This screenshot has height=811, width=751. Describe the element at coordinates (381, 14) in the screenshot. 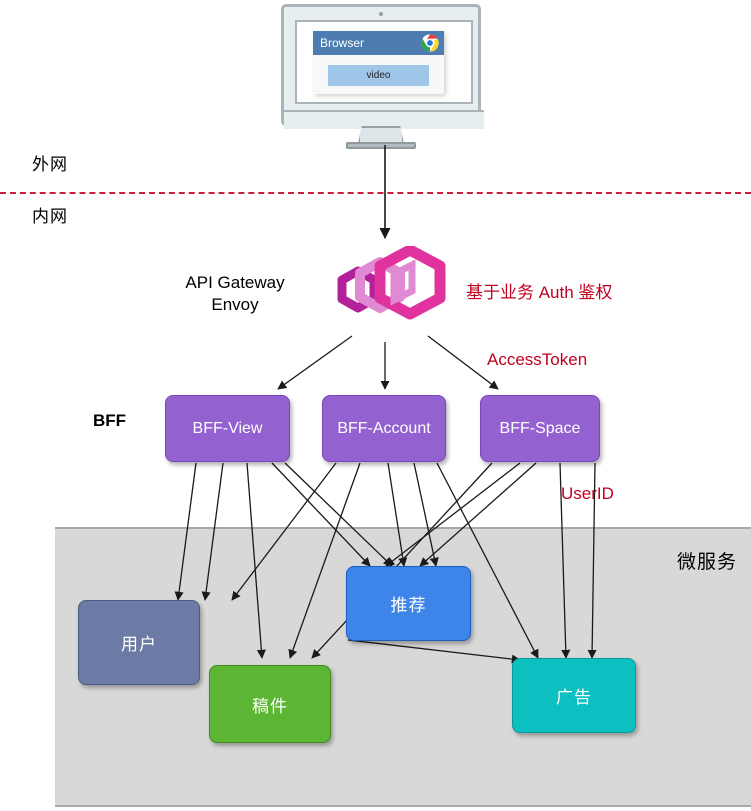

I see `webcam-dot` at that location.